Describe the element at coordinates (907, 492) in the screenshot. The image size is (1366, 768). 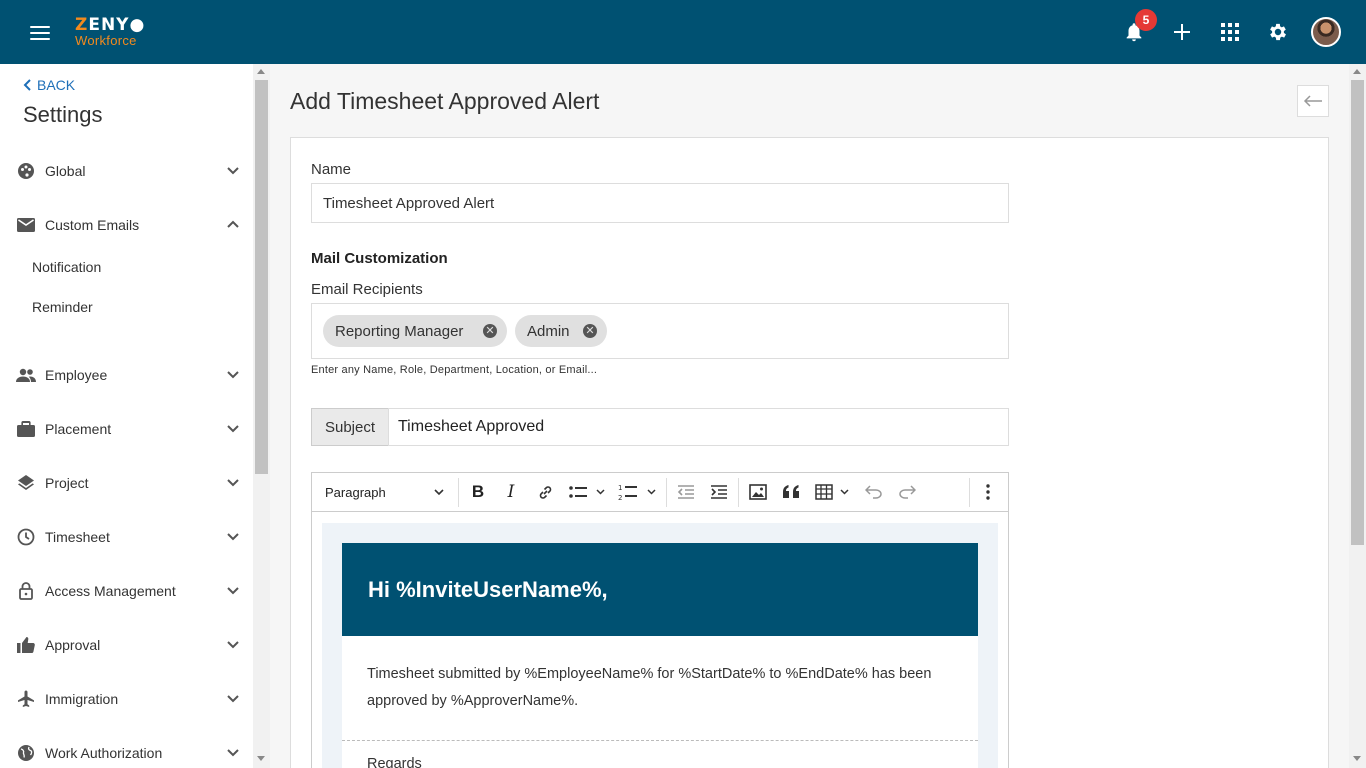
I see `redo-icon` at that location.